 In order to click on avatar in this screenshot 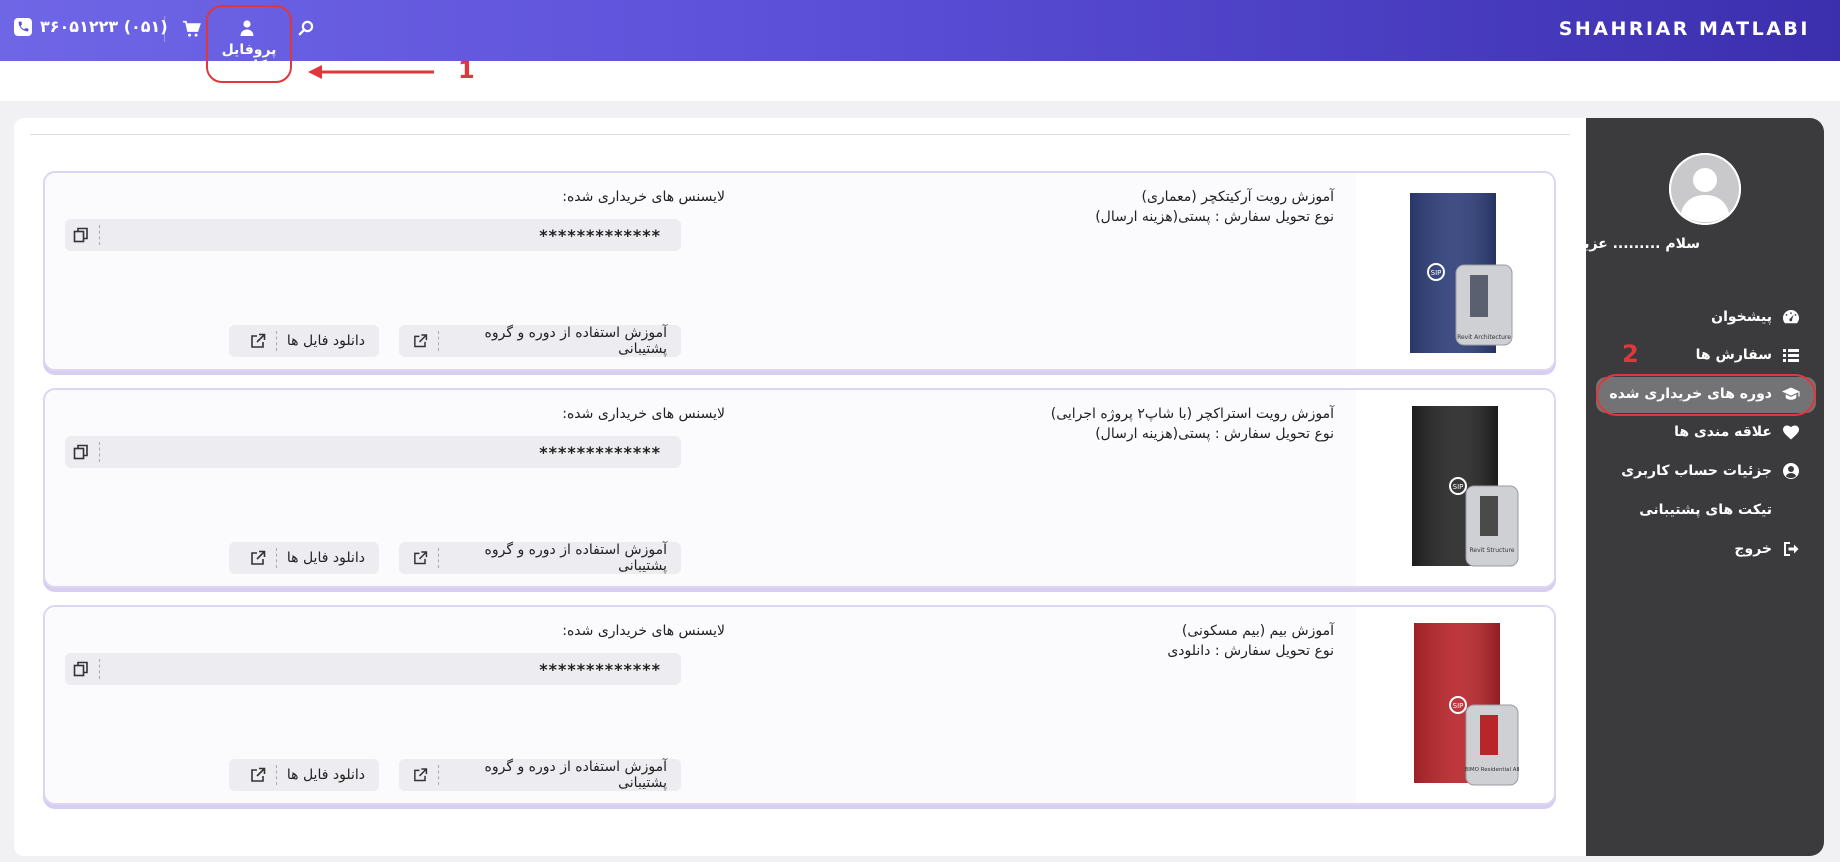, I will do `click(1705, 189)`.